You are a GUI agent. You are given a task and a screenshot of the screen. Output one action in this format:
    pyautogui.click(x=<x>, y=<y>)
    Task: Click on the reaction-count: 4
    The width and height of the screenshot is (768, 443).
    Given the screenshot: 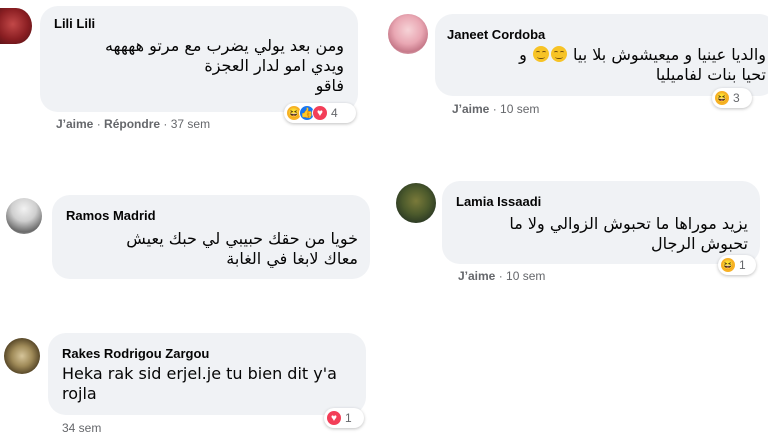 What is the action you would take?
    pyautogui.click(x=334, y=113)
    